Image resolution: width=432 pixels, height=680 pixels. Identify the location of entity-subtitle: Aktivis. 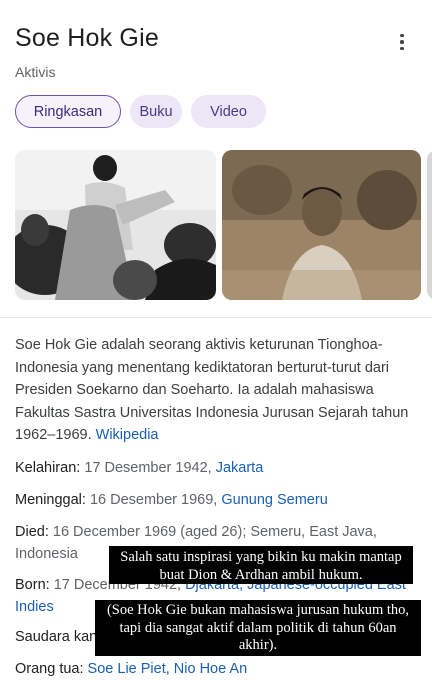
(35, 72).